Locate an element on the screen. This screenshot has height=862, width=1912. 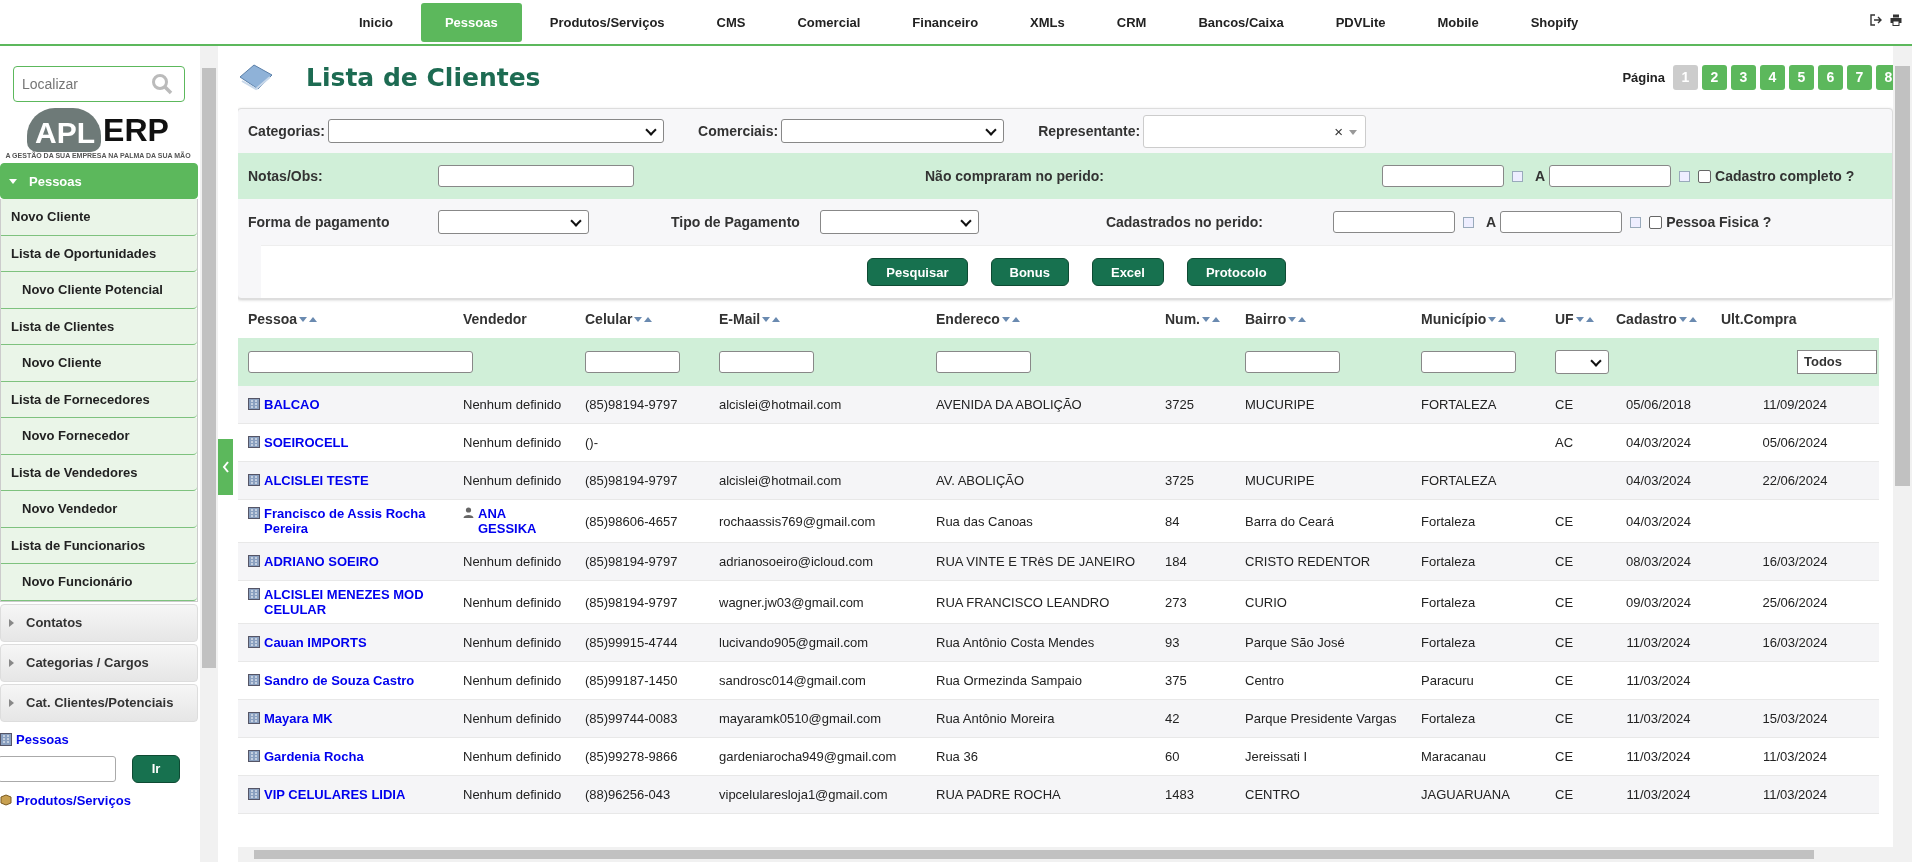
column-header: Cadastro is located at coordinates (1646, 318).